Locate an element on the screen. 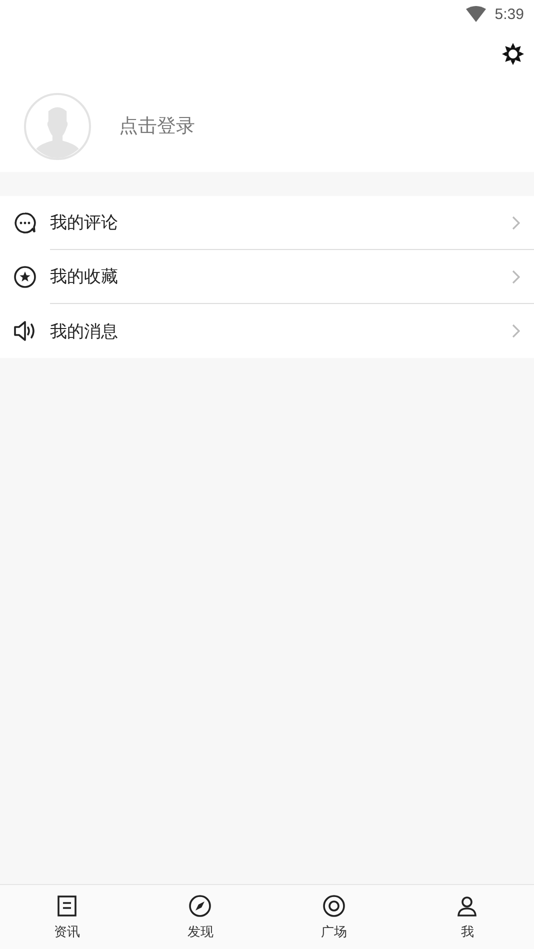 This screenshot has width=534, height=949. nav-tab: 我 is located at coordinates (467, 917).